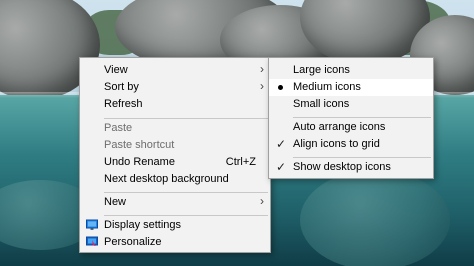 This screenshot has width=474, height=266. What do you see at coordinates (321, 104) in the screenshot?
I see `menu-item-label: Small icons` at bounding box center [321, 104].